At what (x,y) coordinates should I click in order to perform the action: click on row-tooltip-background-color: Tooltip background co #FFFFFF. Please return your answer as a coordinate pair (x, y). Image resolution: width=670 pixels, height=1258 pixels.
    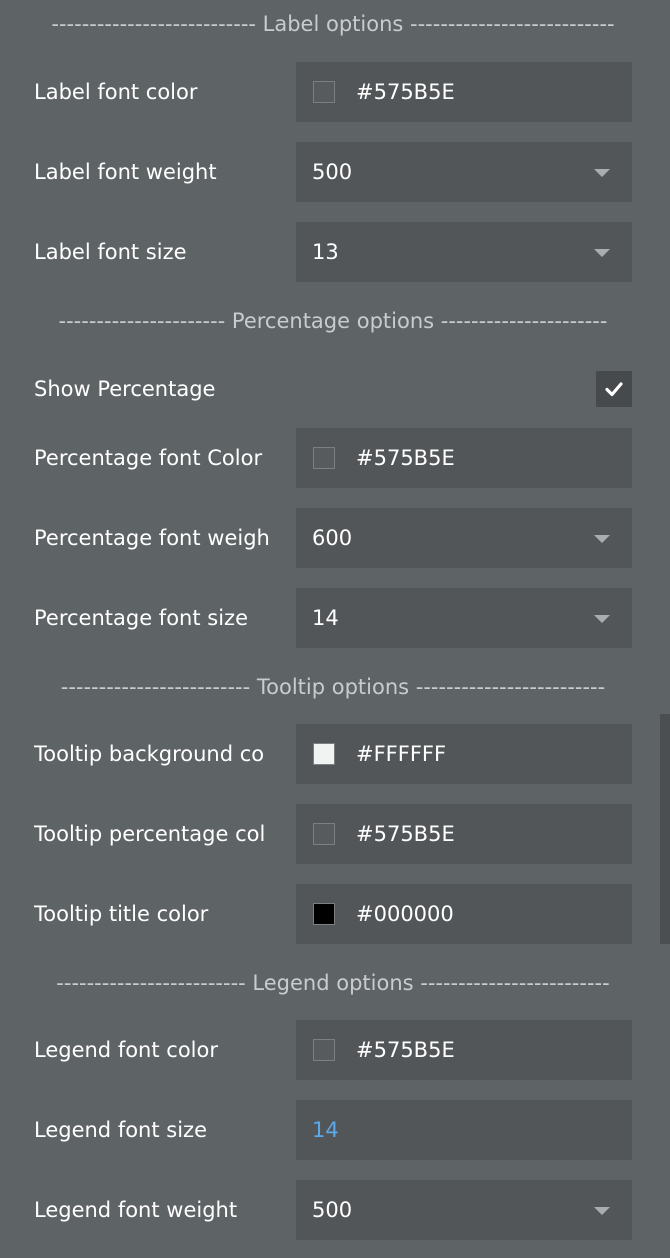
    Looking at the image, I should click on (333, 754).